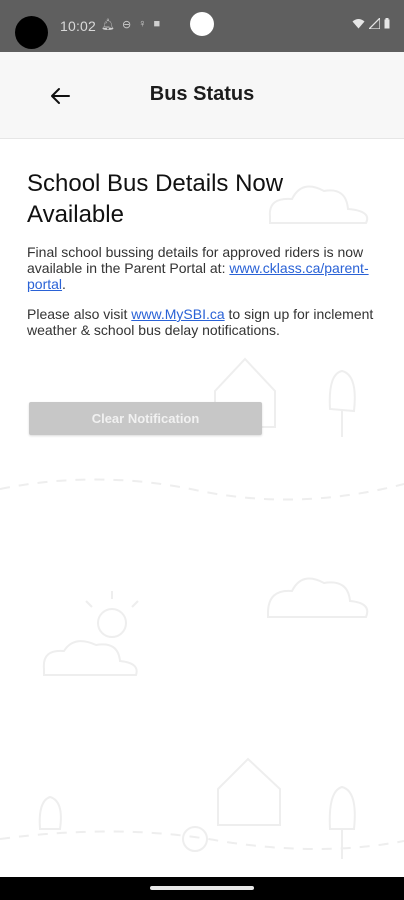  I want to click on status-icons: 🔔︎ ⊖ ♀ ■, so click(130, 24).